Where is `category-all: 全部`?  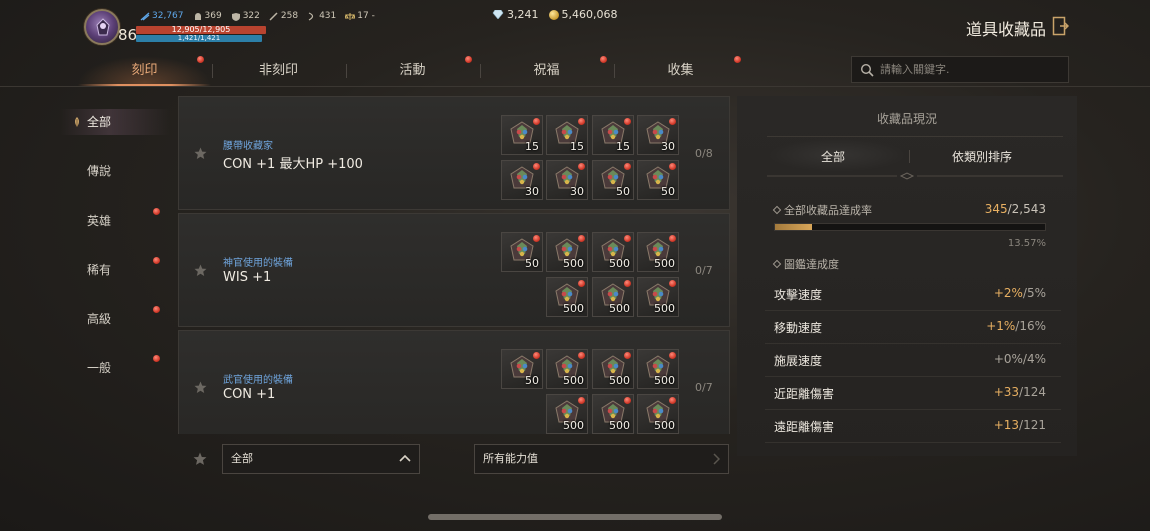 category-all: 全部 is located at coordinates (115, 122).